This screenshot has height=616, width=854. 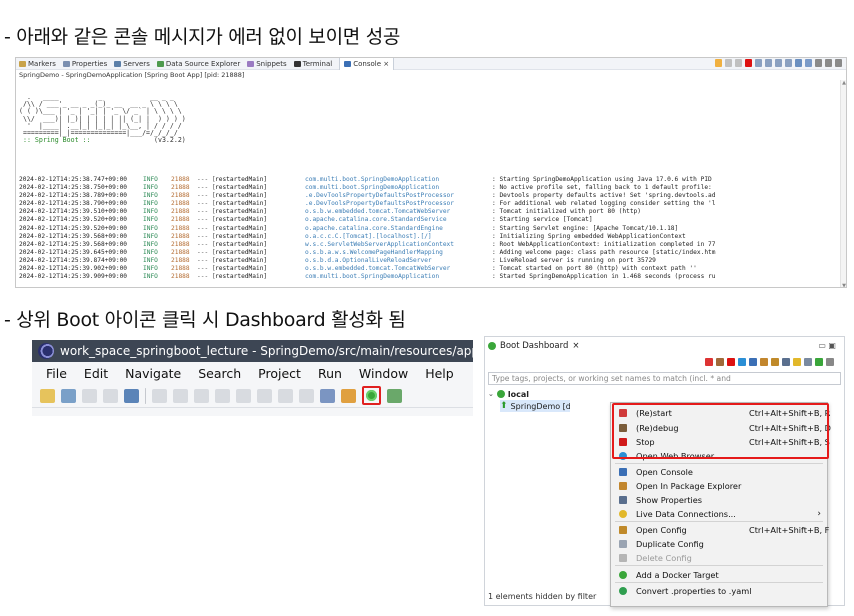 What do you see at coordinates (264, 395) in the screenshot?
I see `step-into-icon` at bounding box center [264, 395].